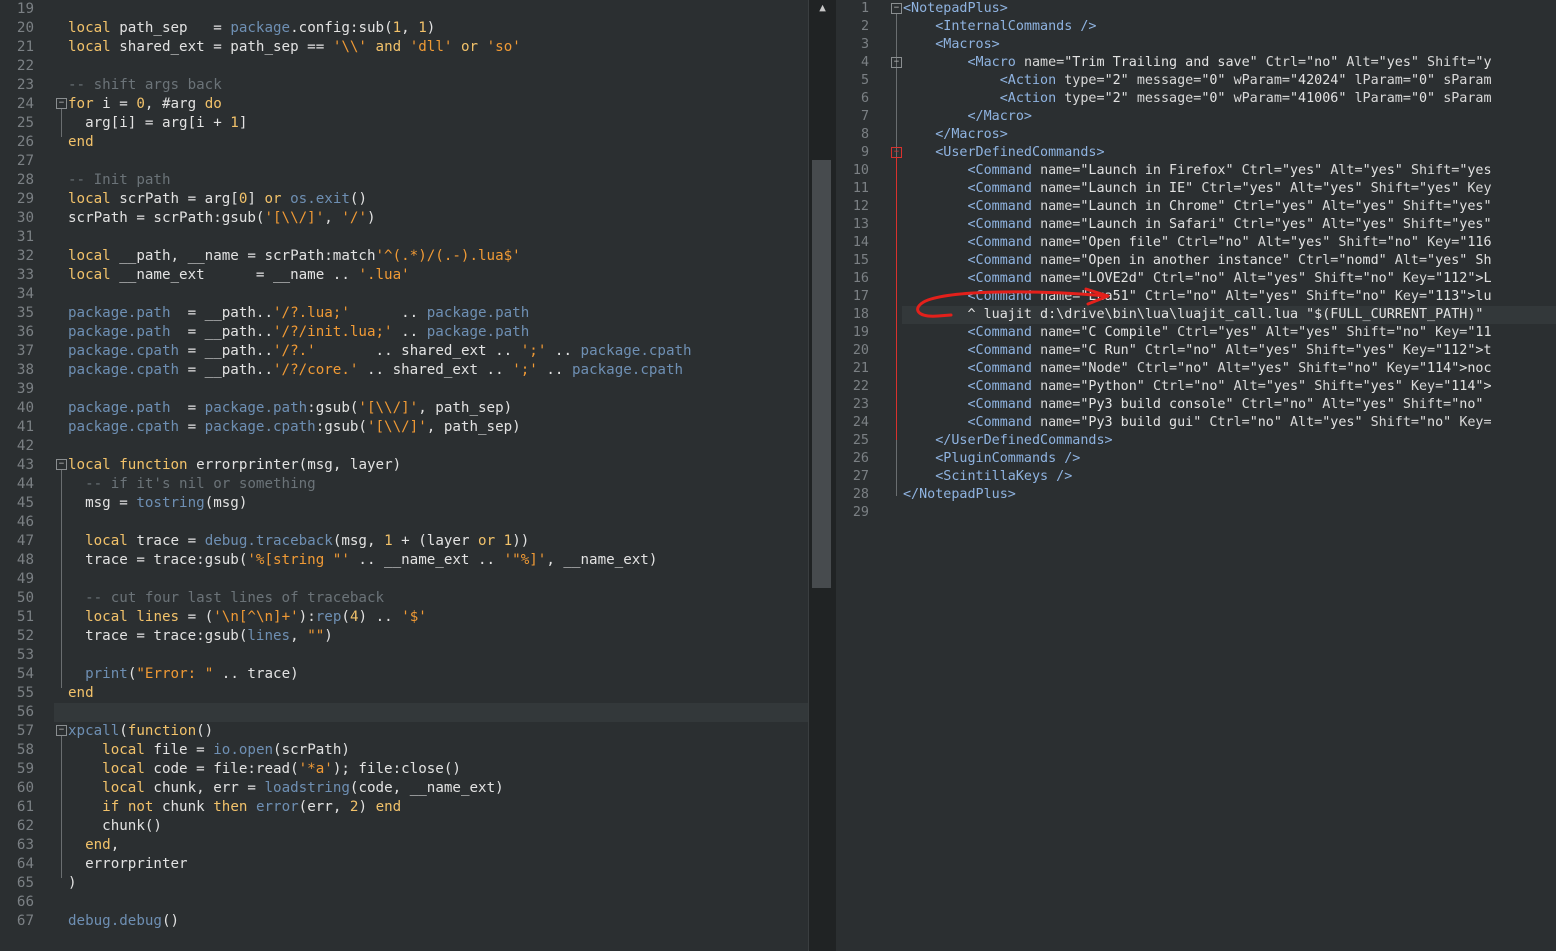 The image size is (1556, 951). I want to click on left-vertical-scrollbar: ▲, so click(822, 475).